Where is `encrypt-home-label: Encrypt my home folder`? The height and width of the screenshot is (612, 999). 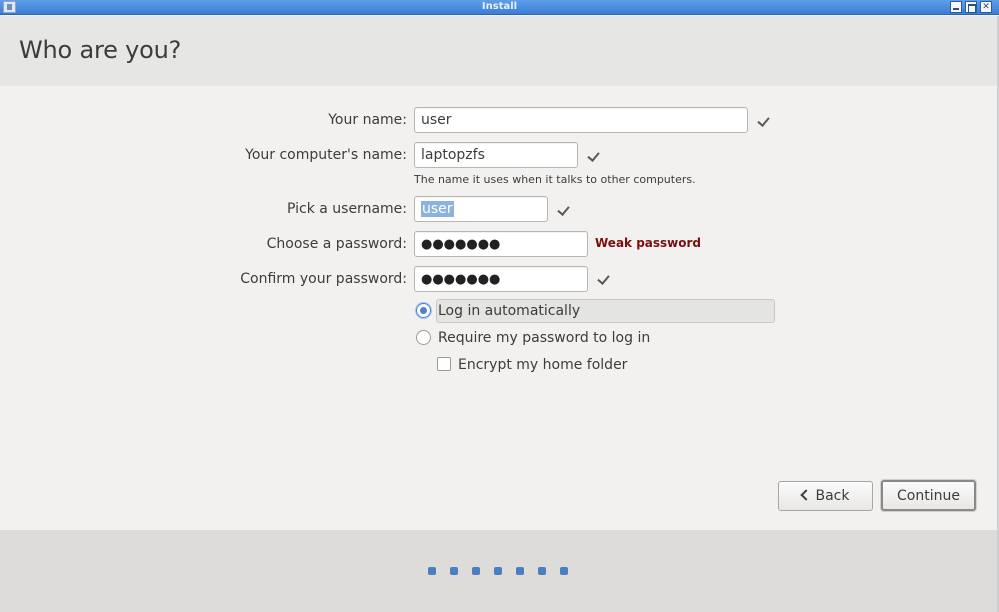
encrypt-home-label: Encrypt my home folder is located at coordinates (542, 365).